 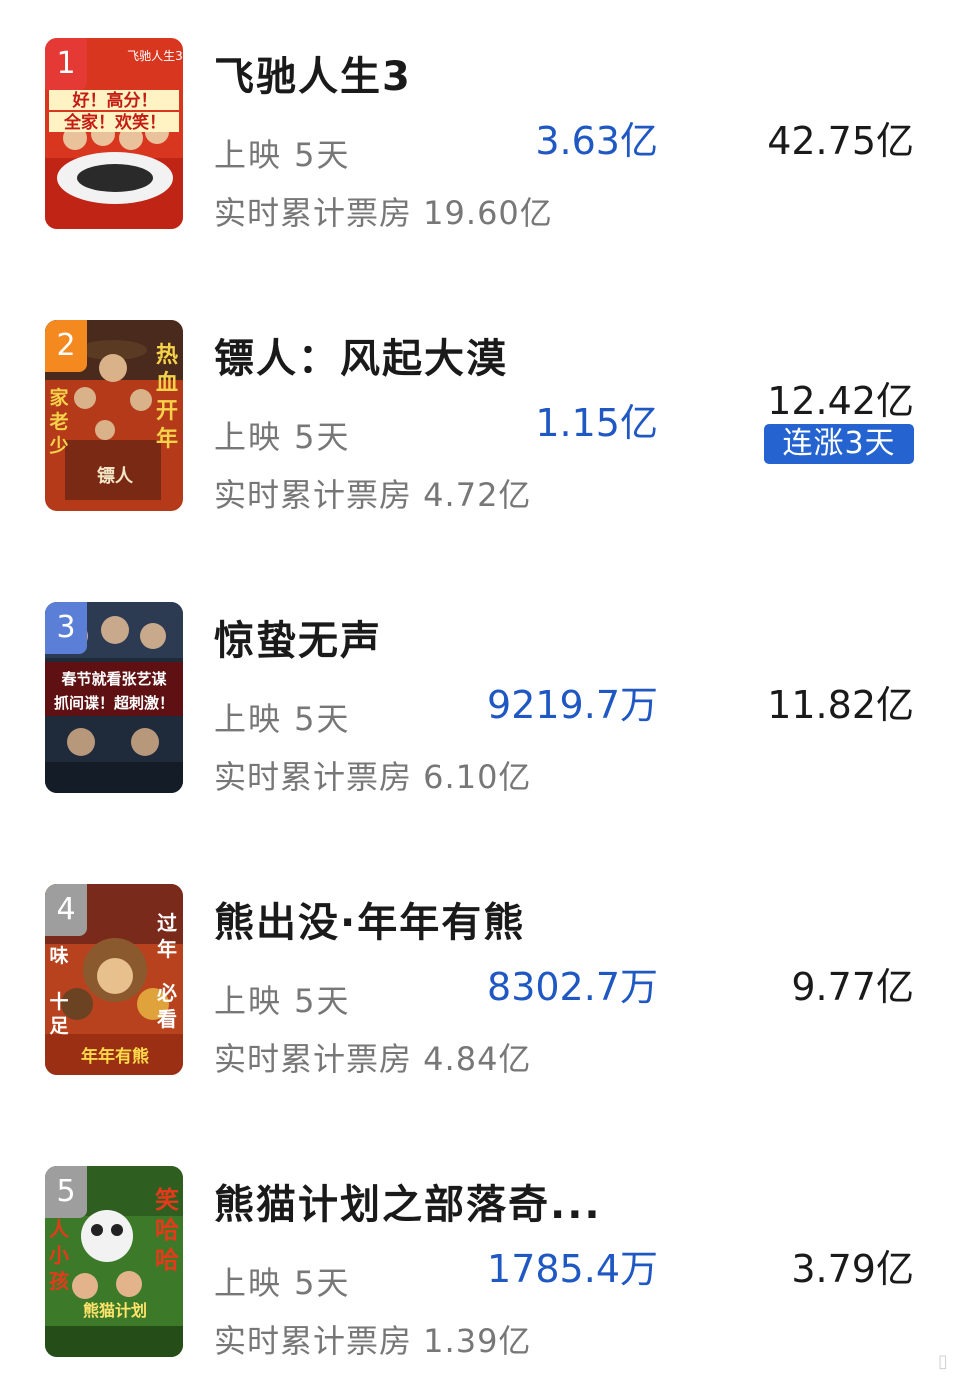 I want to click on poster-char: 味, so click(x=58, y=956).